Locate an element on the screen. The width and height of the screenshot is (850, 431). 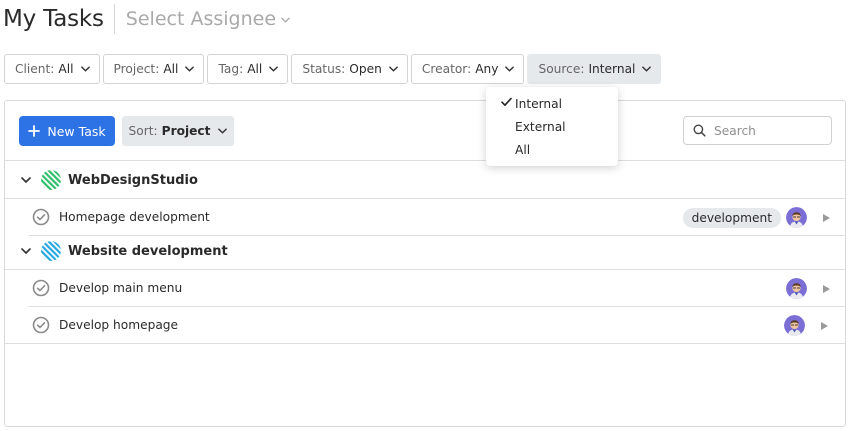
search-input is located at coordinates (769, 130).